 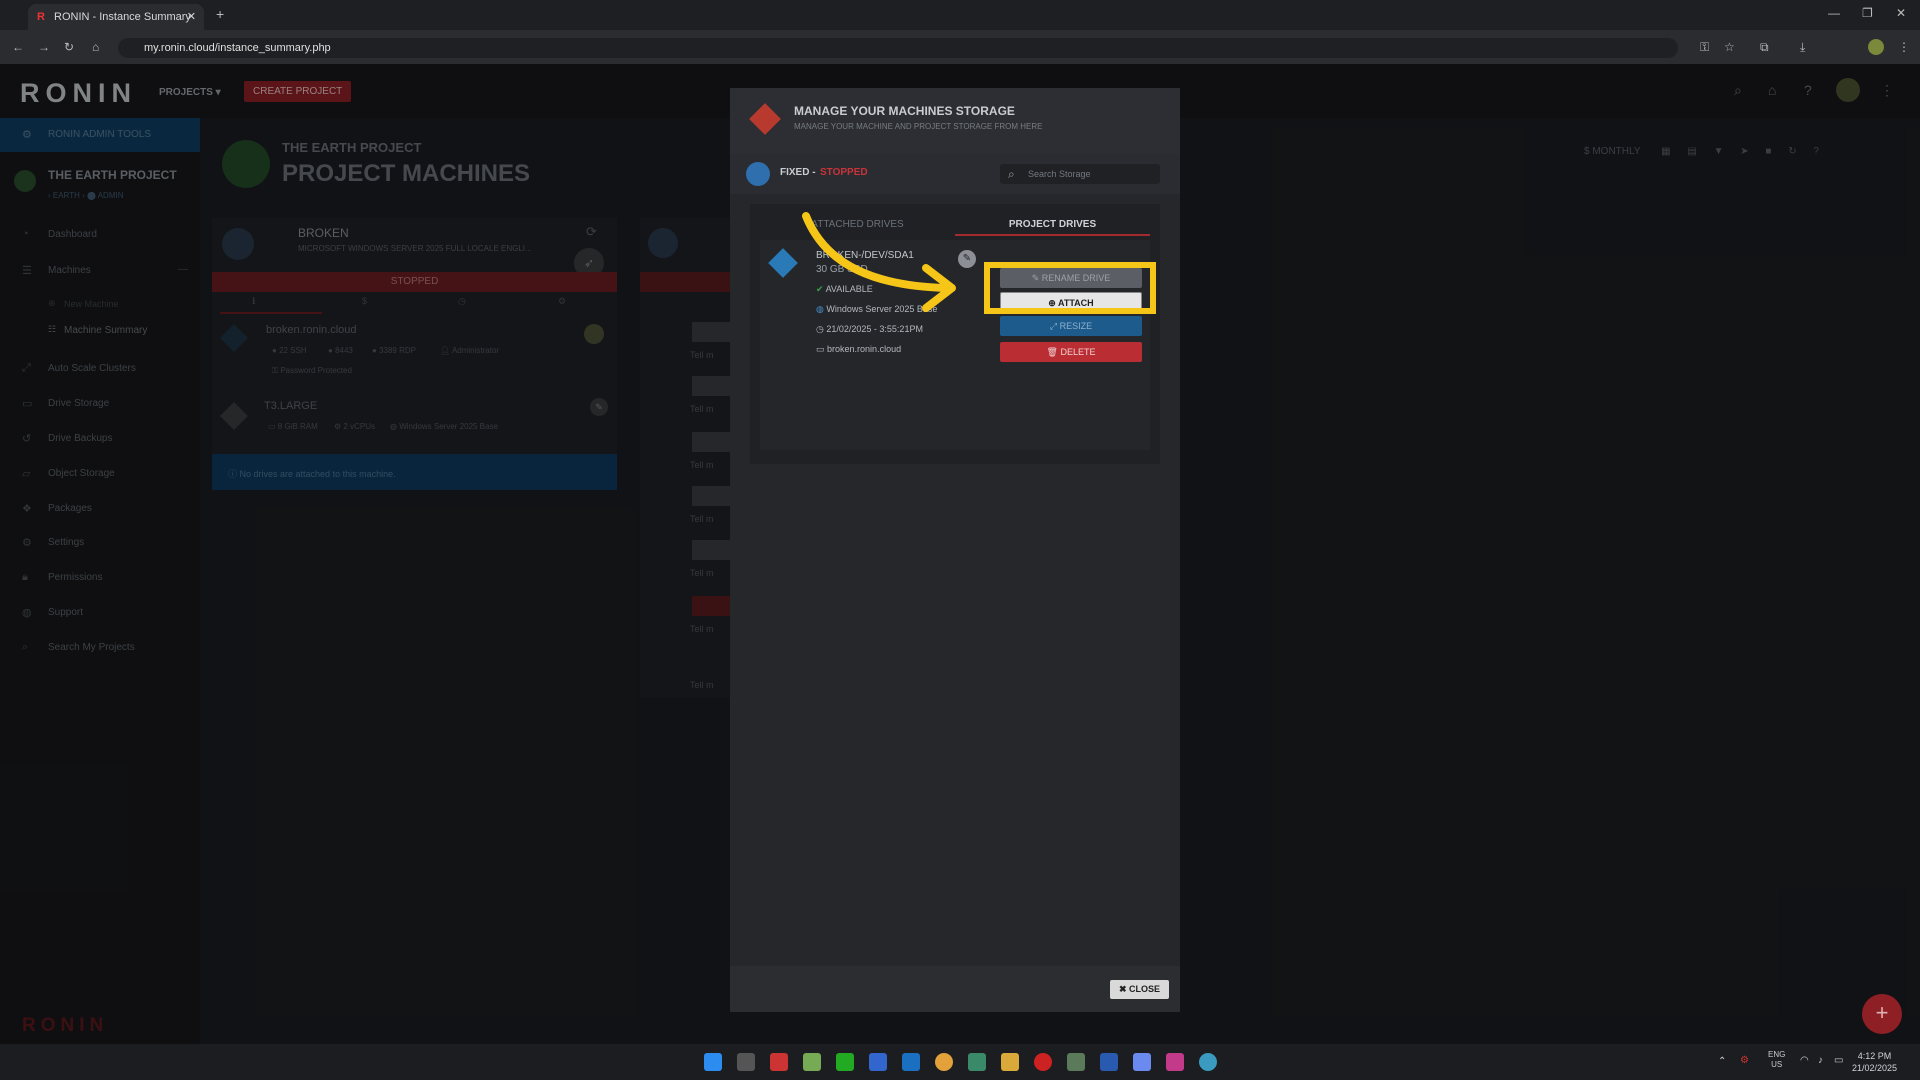 I want to click on url-input: my.ronin.cloud/instance_summary.php, so click(x=898, y=48).